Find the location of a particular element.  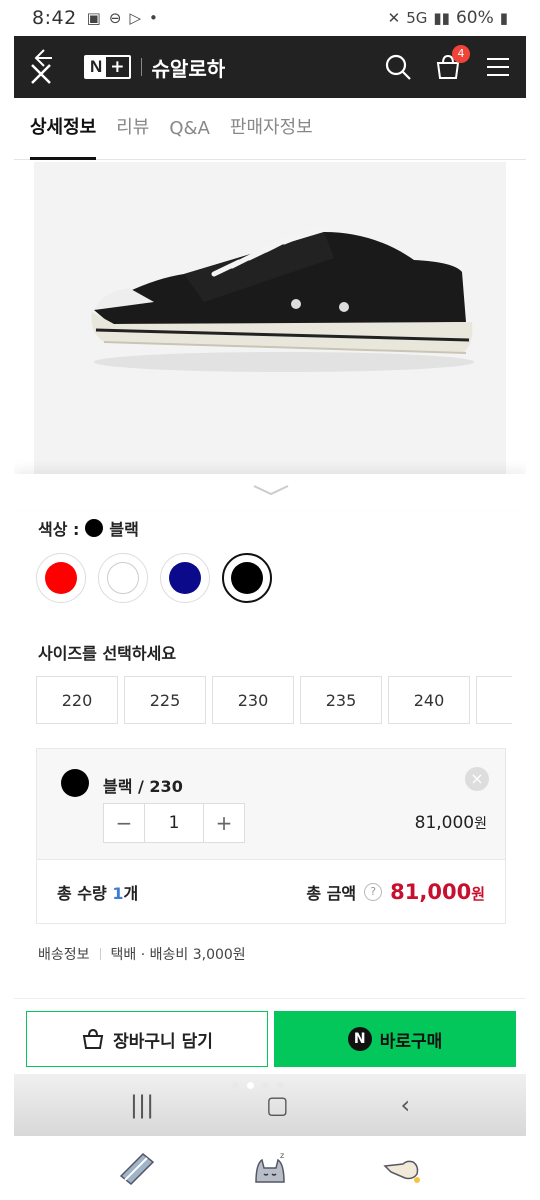

option-color-dot is located at coordinates (75, 783).